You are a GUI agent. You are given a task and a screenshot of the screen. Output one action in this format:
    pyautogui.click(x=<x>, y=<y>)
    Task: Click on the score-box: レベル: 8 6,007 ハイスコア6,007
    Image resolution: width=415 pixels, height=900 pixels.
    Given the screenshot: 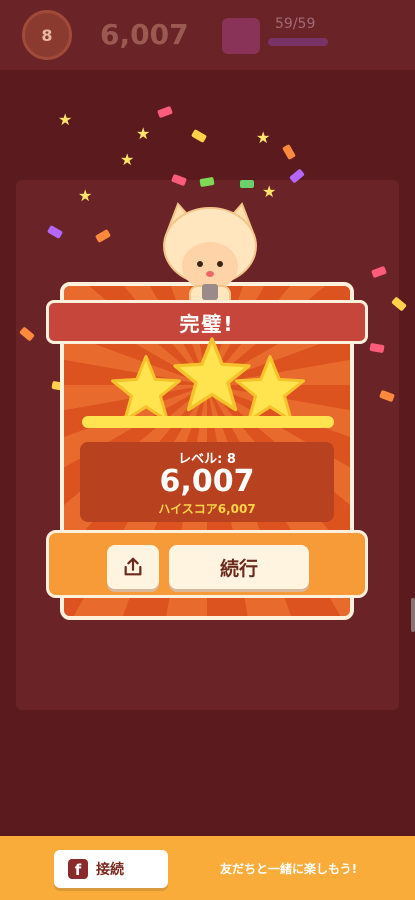 What is the action you would take?
    pyautogui.click(x=207, y=482)
    